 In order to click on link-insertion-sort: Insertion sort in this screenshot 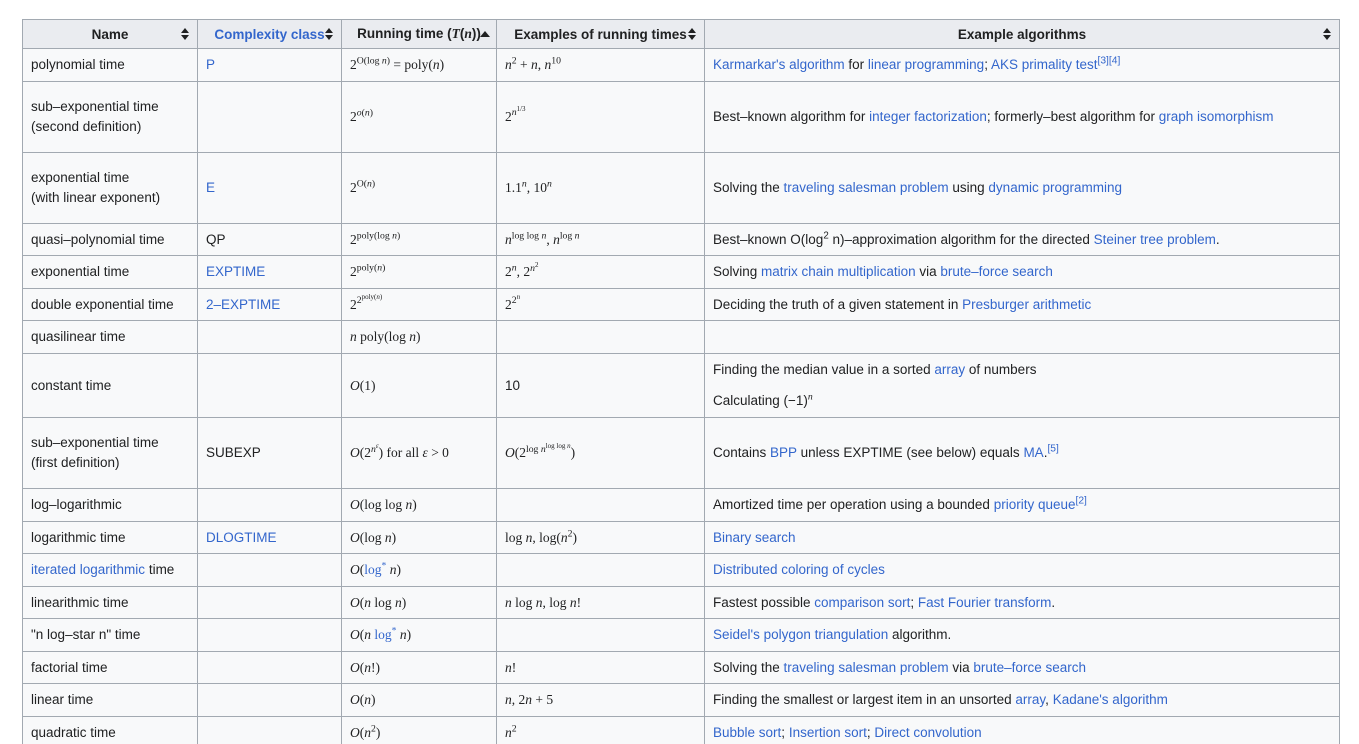, I will do `click(828, 732)`.